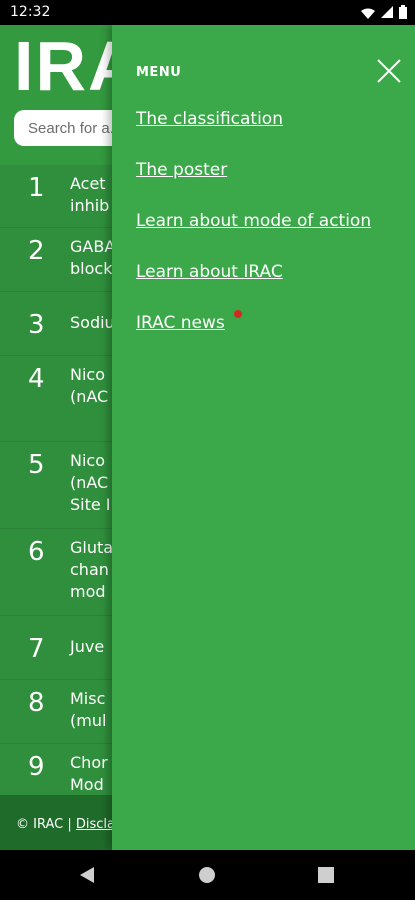 The image size is (415, 900). Describe the element at coordinates (209, 272) in the screenshot. I see `menu-item-about-irac: Learn about IRAC` at that location.